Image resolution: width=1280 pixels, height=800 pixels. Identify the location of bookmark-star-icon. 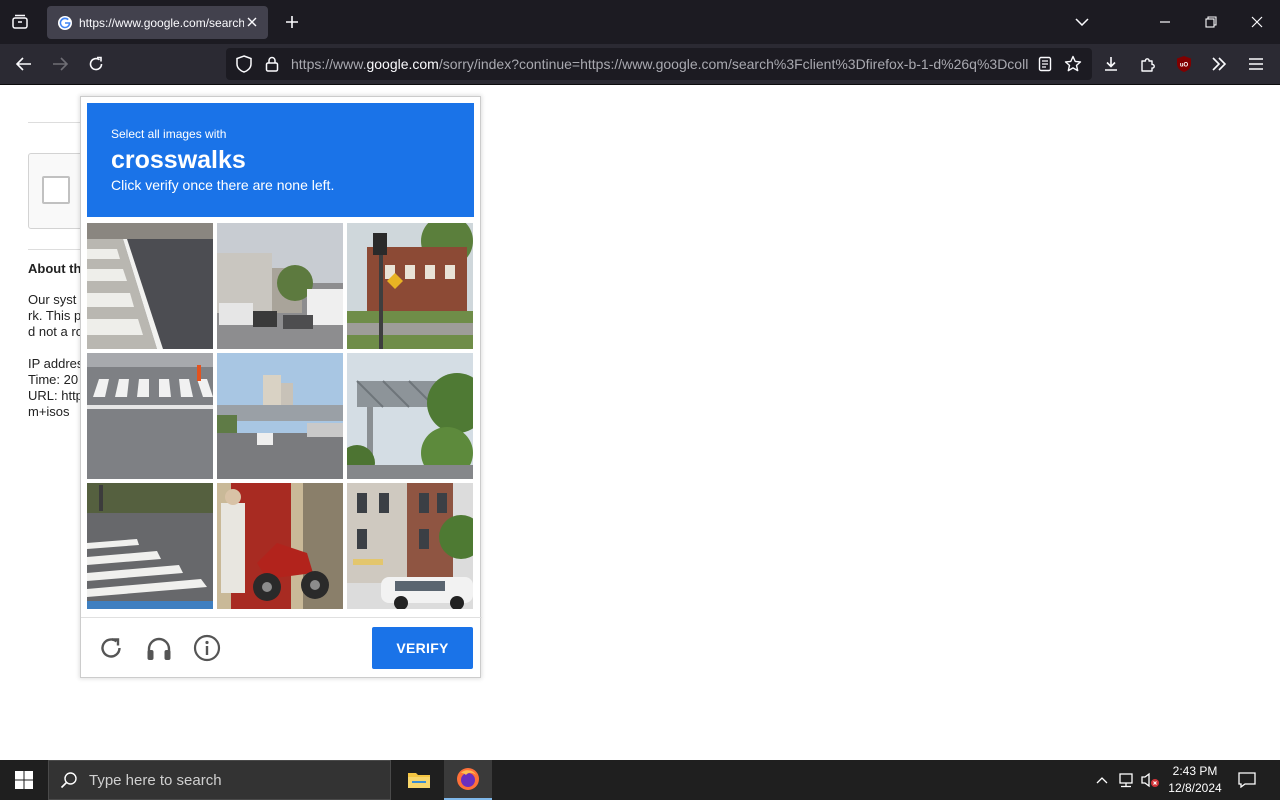
(1073, 64).